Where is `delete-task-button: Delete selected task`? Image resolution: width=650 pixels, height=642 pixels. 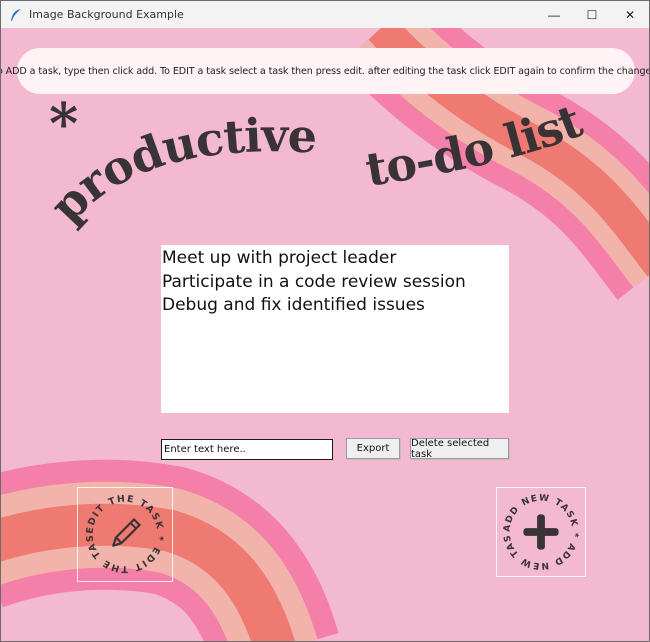 delete-task-button: Delete selected task is located at coordinates (459, 449).